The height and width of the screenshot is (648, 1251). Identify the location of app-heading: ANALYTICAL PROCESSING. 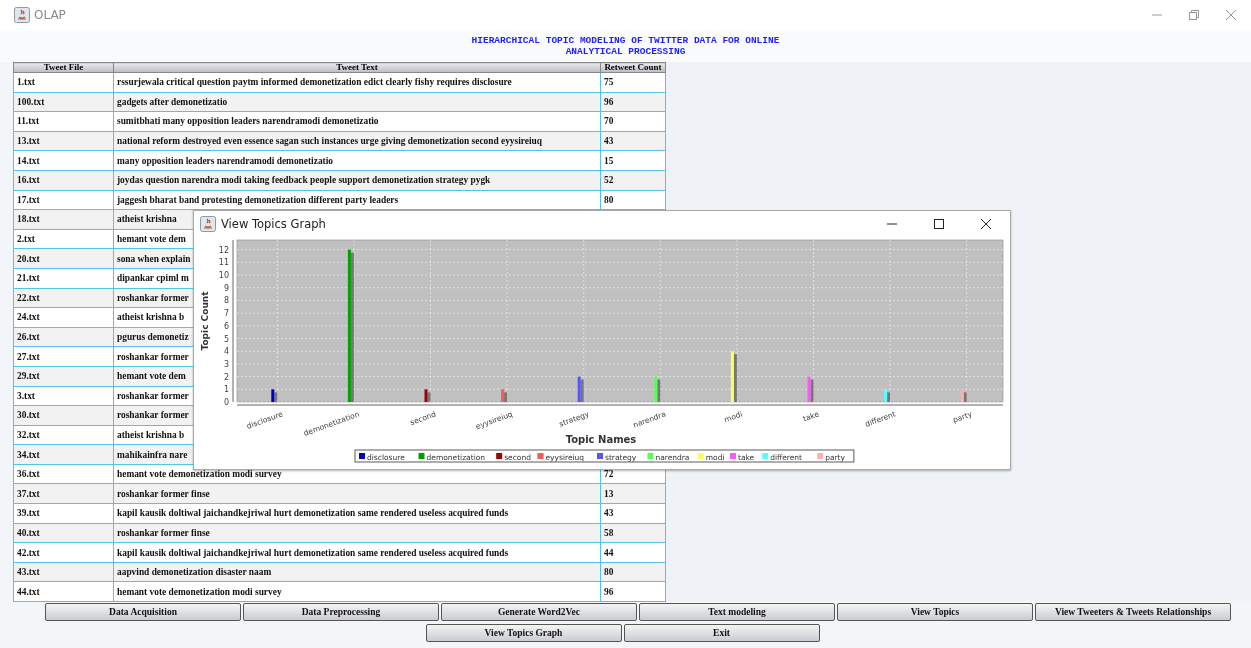
(625, 51).